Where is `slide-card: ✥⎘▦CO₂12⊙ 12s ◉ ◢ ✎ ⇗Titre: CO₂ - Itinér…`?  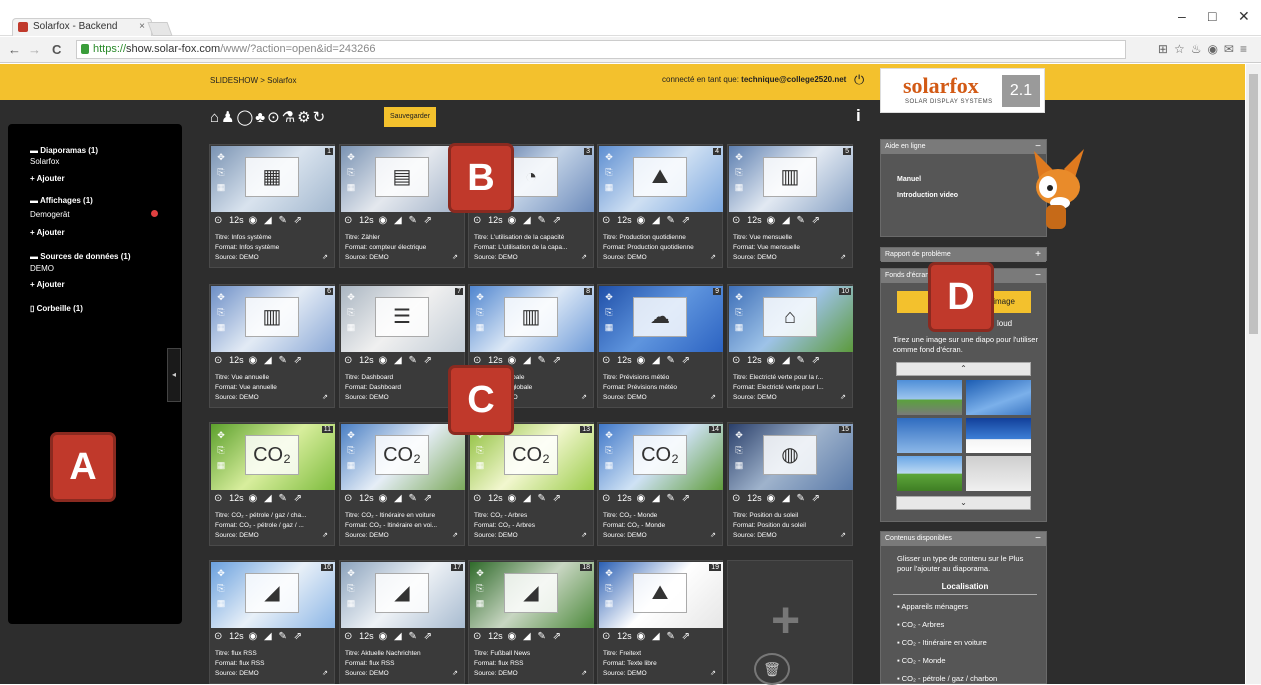 slide-card: ✥⎘▦CO₂12⊙ 12s ◉ ◢ ✎ ⇗Titre: CO₂ - Itinér… is located at coordinates (402, 484).